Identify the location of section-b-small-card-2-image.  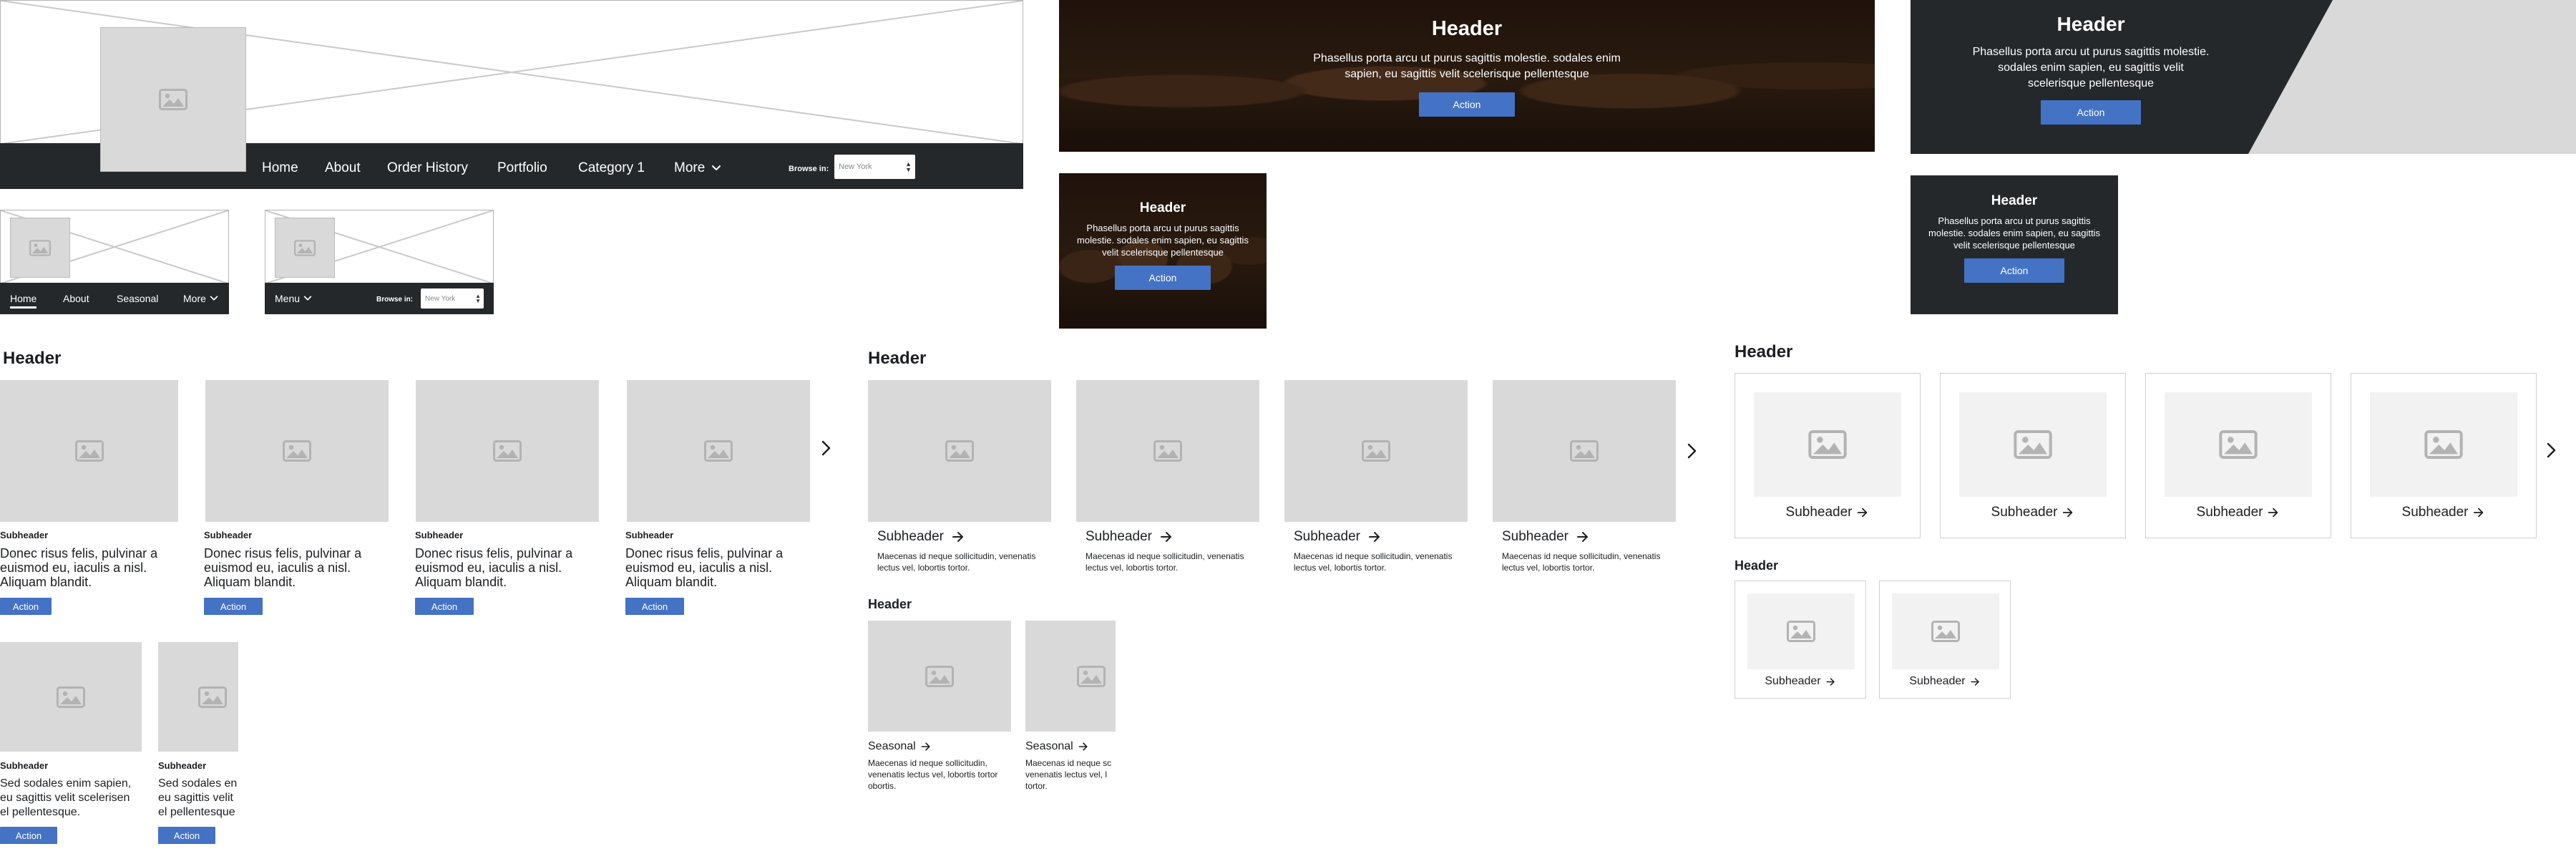
(1070, 676).